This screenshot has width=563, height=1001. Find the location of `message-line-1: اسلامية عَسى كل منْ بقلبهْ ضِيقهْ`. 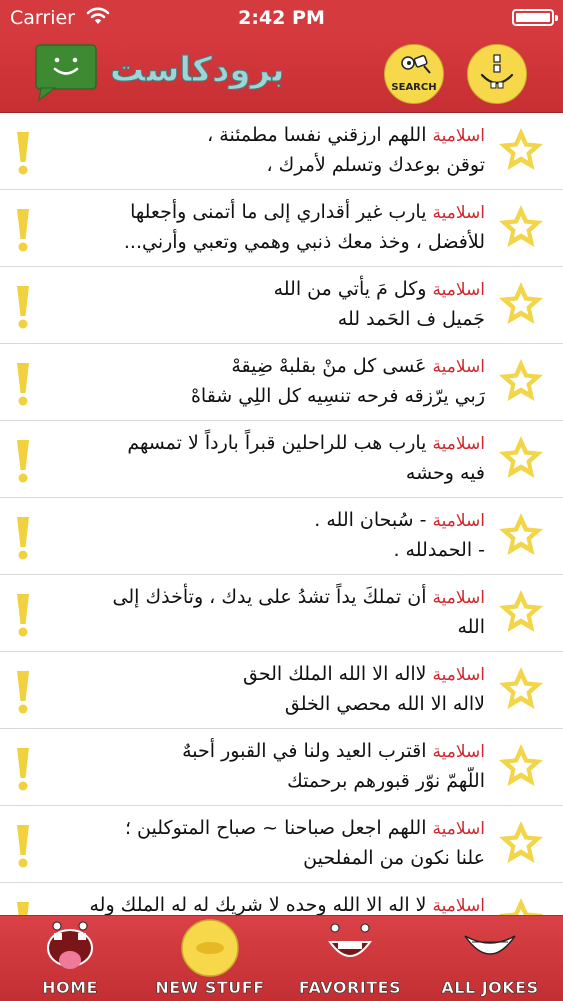

message-line-1: اسلامية عَسى كل منْ بقلبهْ ضِيقهْ is located at coordinates (358, 366).